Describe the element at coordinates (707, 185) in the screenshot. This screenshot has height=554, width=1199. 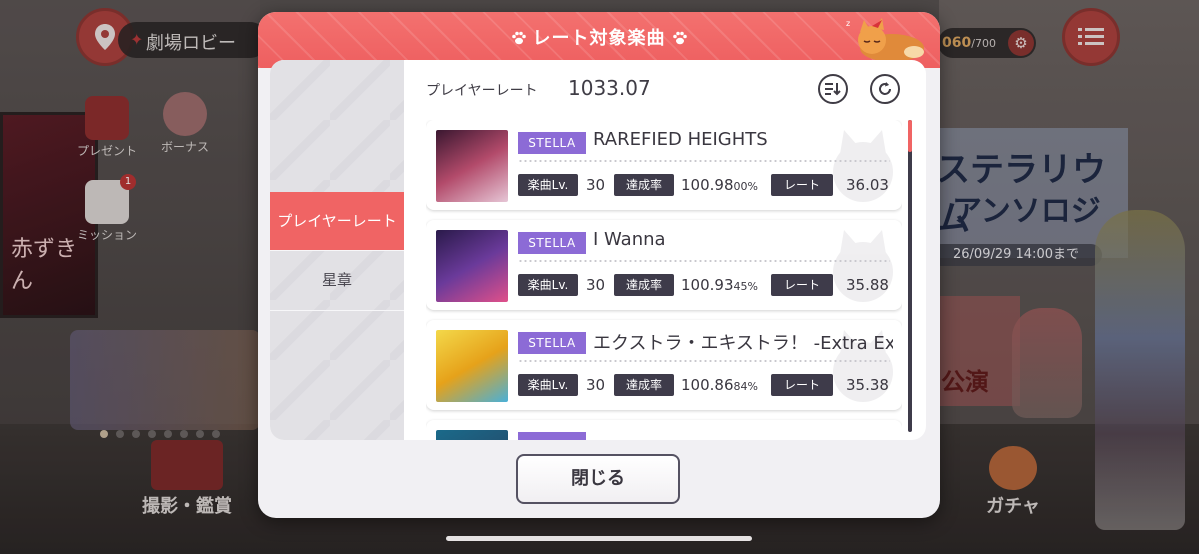
I see `achievement-main: 100.98` at that location.